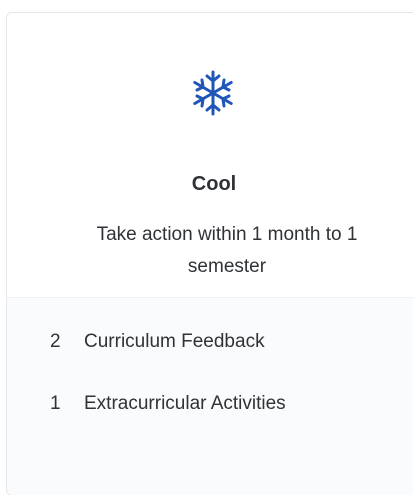 The height and width of the screenshot is (495, 413). Describe the element at coordinates (174, 341) in the screenshot. I see `item-label: Curriculum Feedback` at that location.